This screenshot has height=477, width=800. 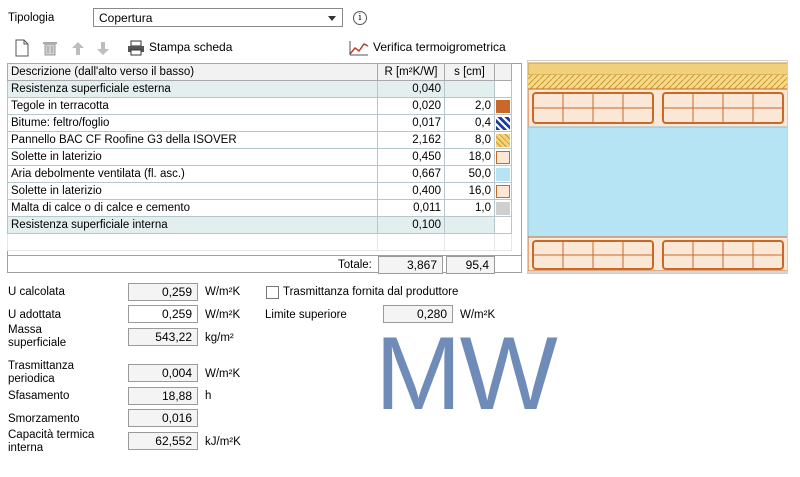 I want to click on layer-r-value: 0,400, so click(x=411, y=191).